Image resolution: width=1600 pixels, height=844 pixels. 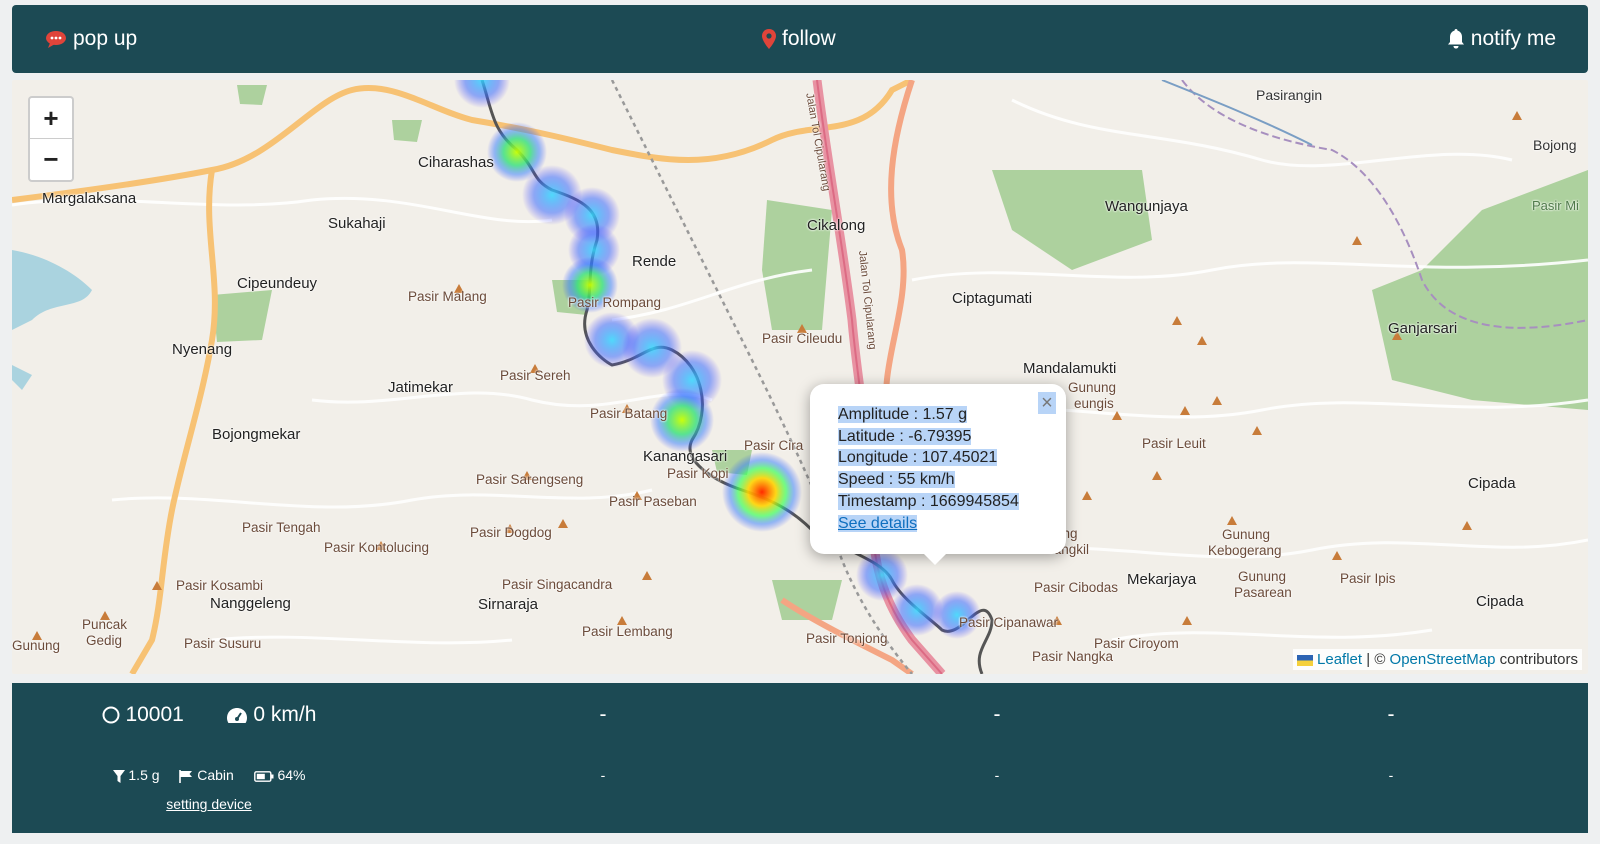 I want to click on place-label: Pasir Kopi, so click(x=698, y=473).